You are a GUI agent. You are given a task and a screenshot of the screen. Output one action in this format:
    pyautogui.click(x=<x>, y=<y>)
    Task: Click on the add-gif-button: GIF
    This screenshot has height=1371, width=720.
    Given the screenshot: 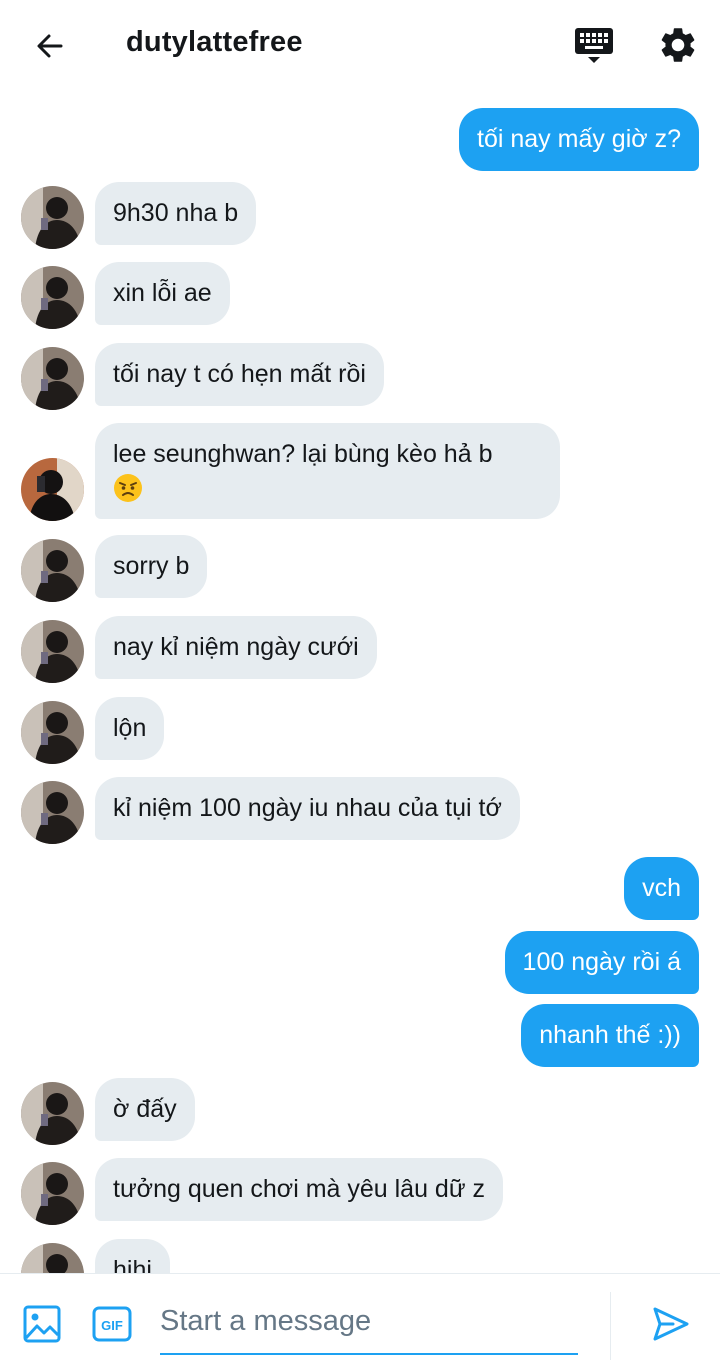 What is the action you would take?
    pyautogui.click(x=112, y=1324)
    